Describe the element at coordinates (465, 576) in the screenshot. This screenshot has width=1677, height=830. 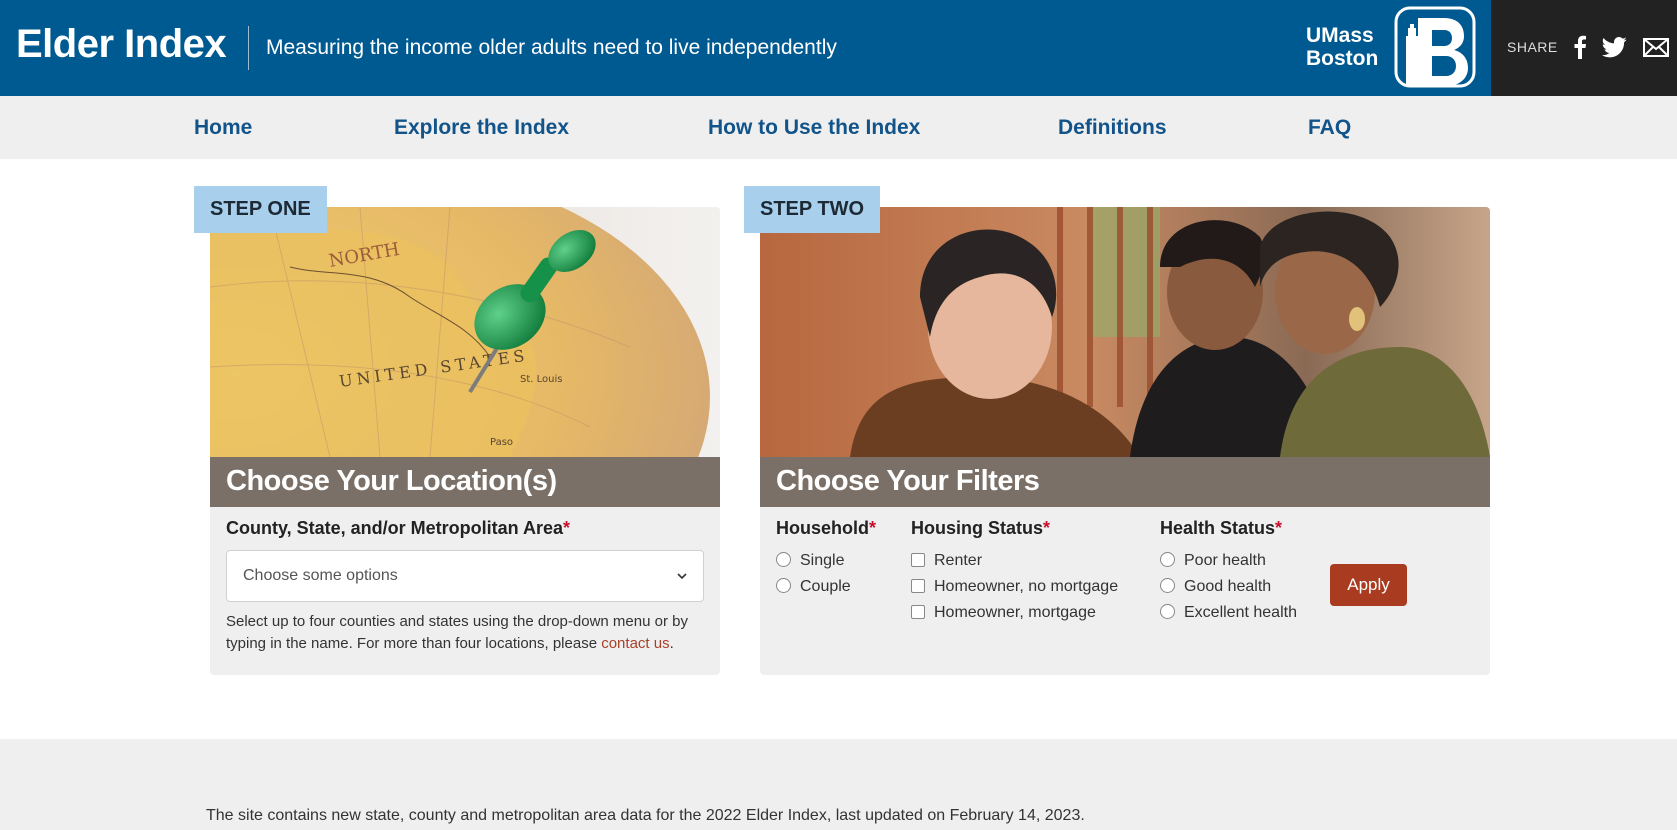
I see `location-select: Choose some options` at that location.